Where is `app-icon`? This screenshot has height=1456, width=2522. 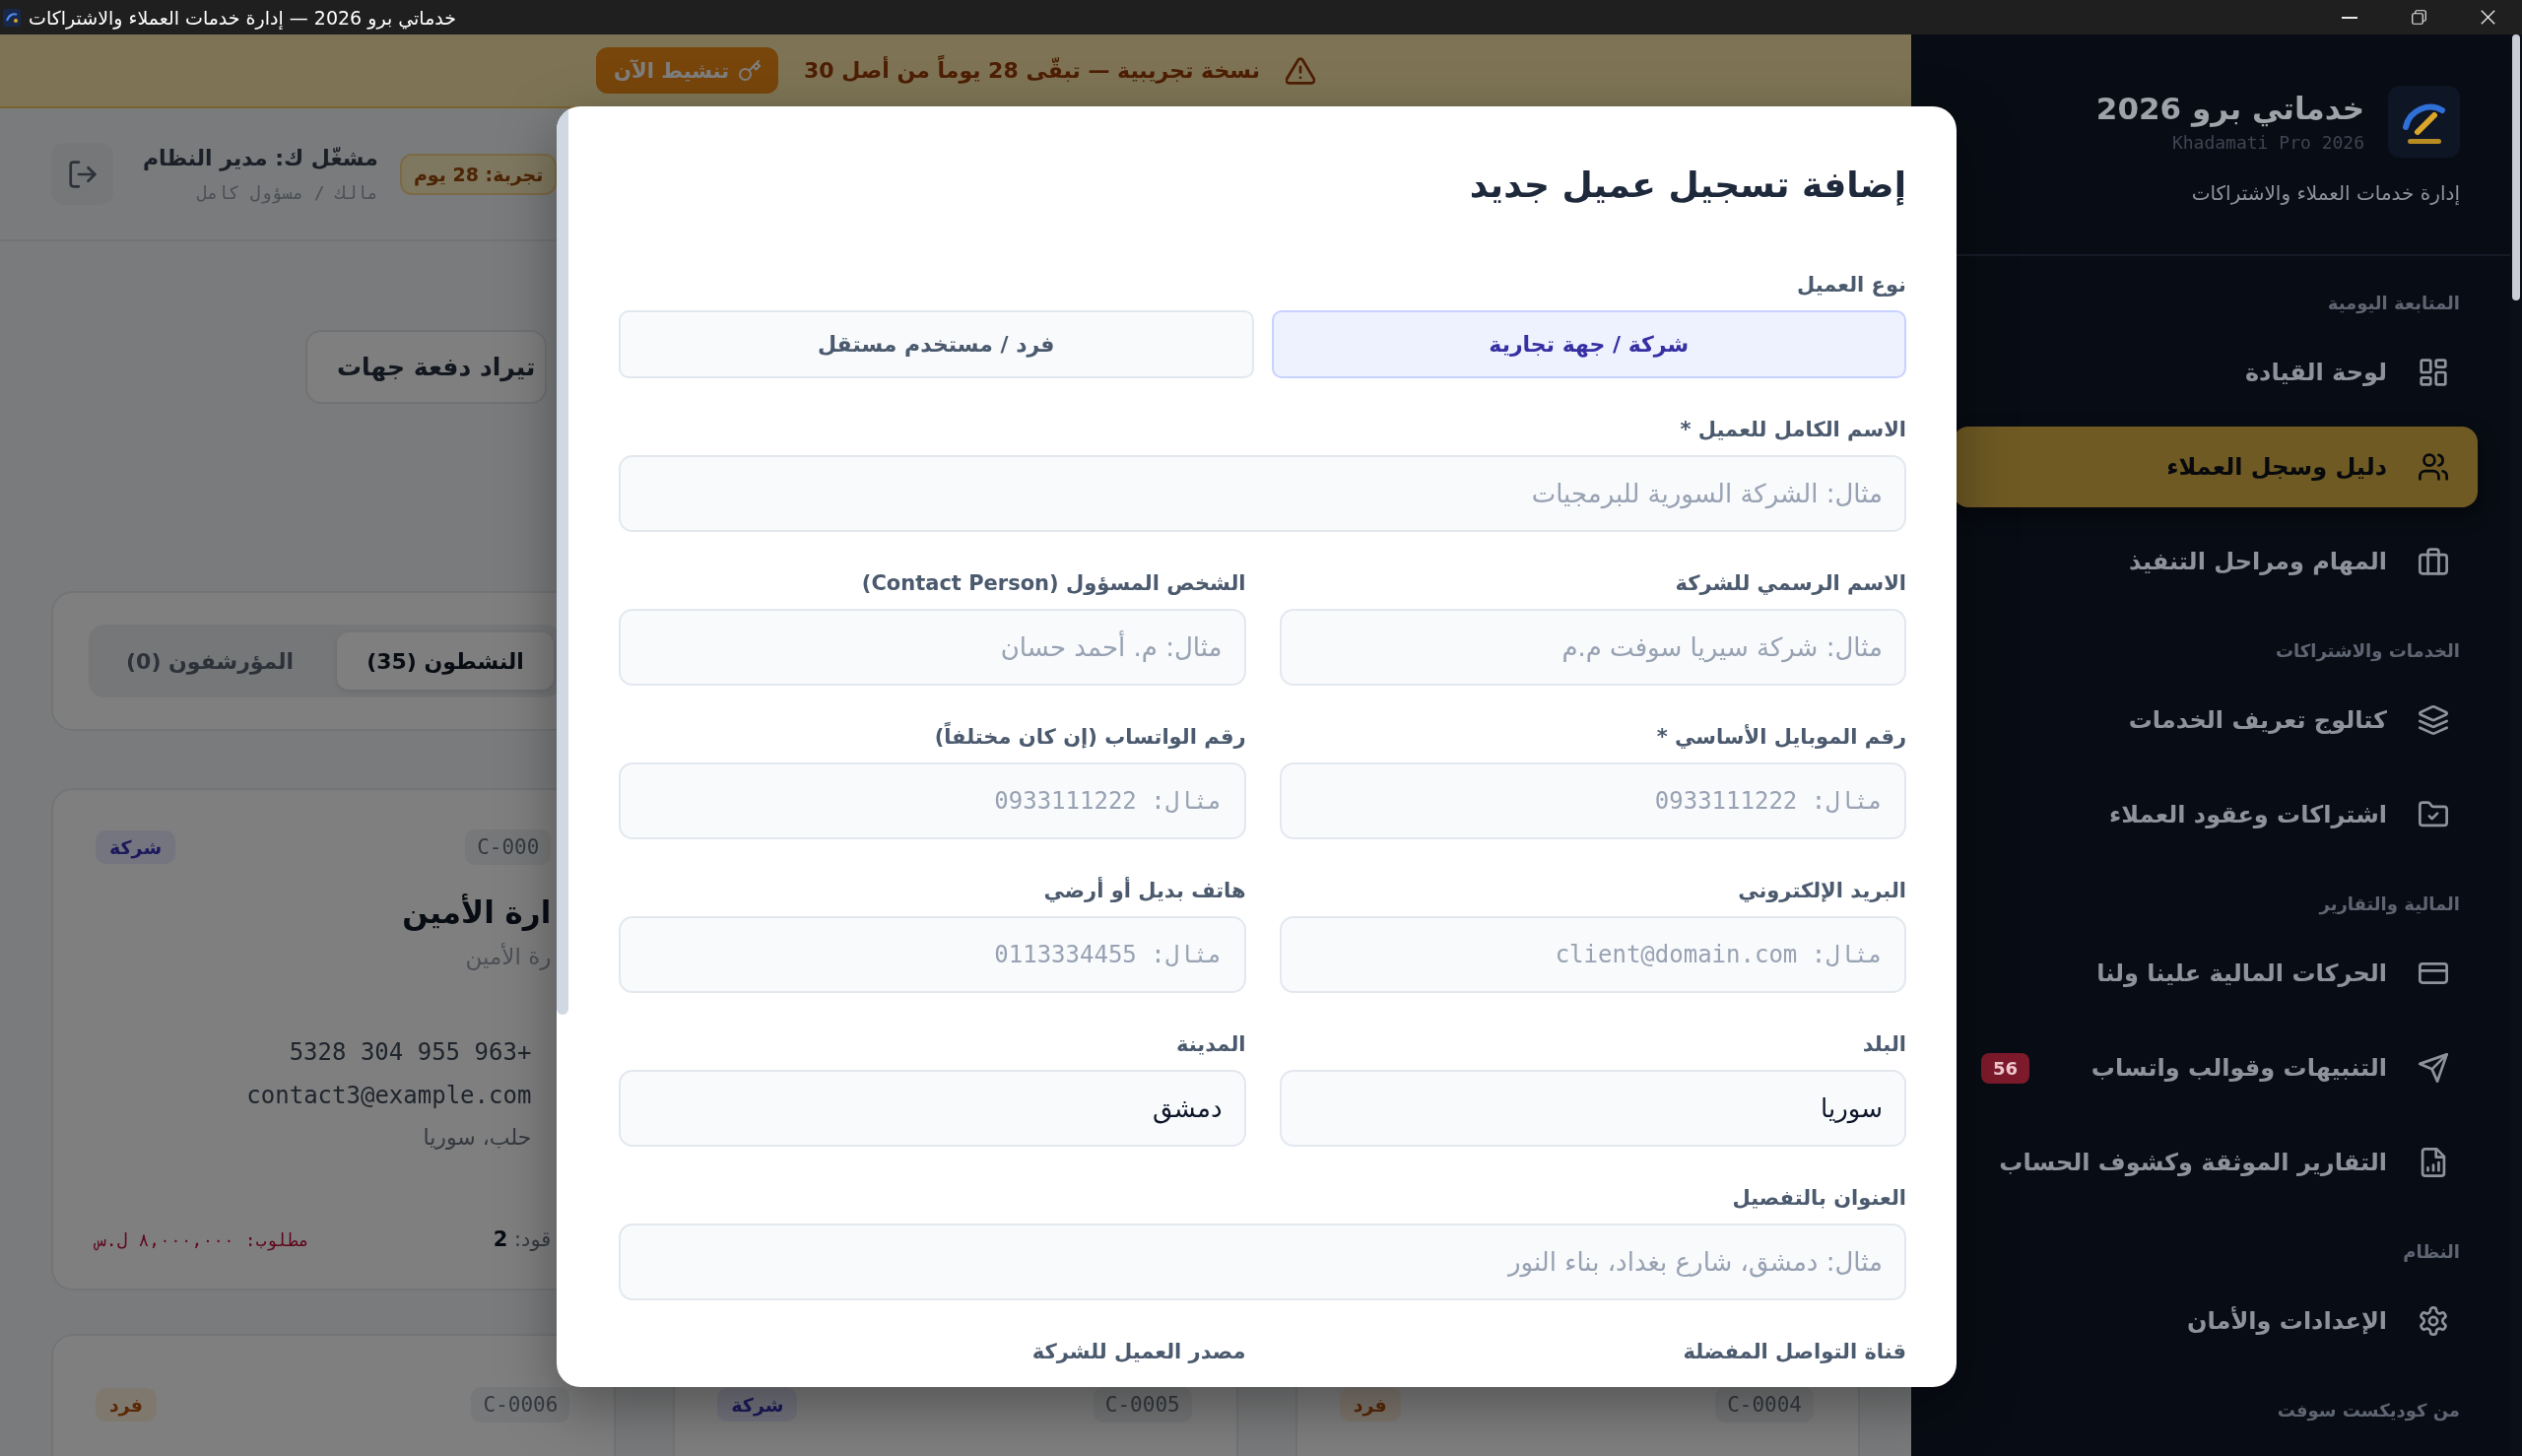 app-icon is located at coordinates (12, 17).